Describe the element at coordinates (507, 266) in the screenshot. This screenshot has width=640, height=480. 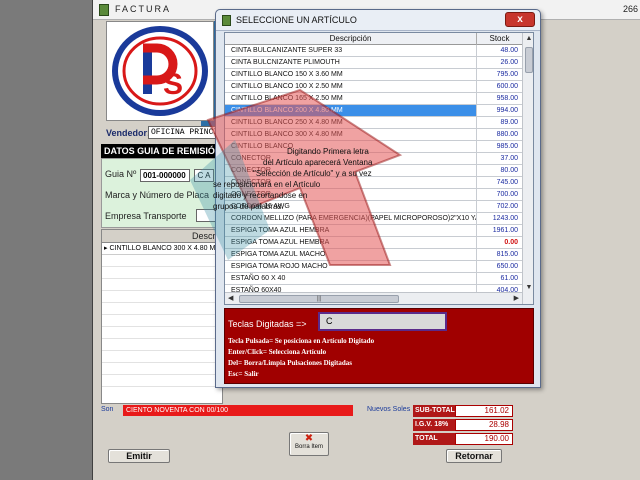
I see `article-stock: 650.00` at that location.